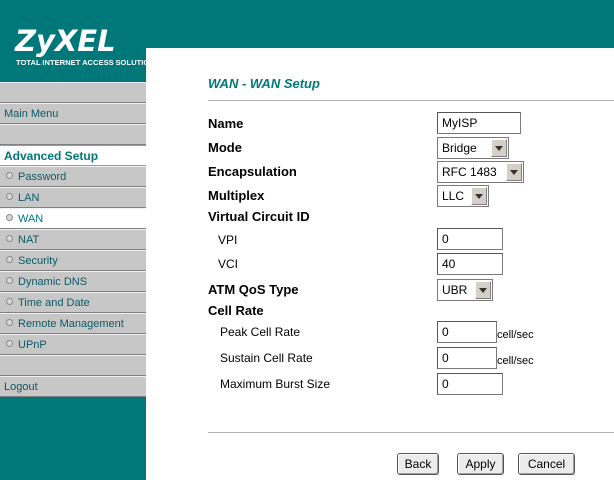  Describe the element at coordinates (479, 123) in the screenshot. I see `name-input: MyISP` at that location.